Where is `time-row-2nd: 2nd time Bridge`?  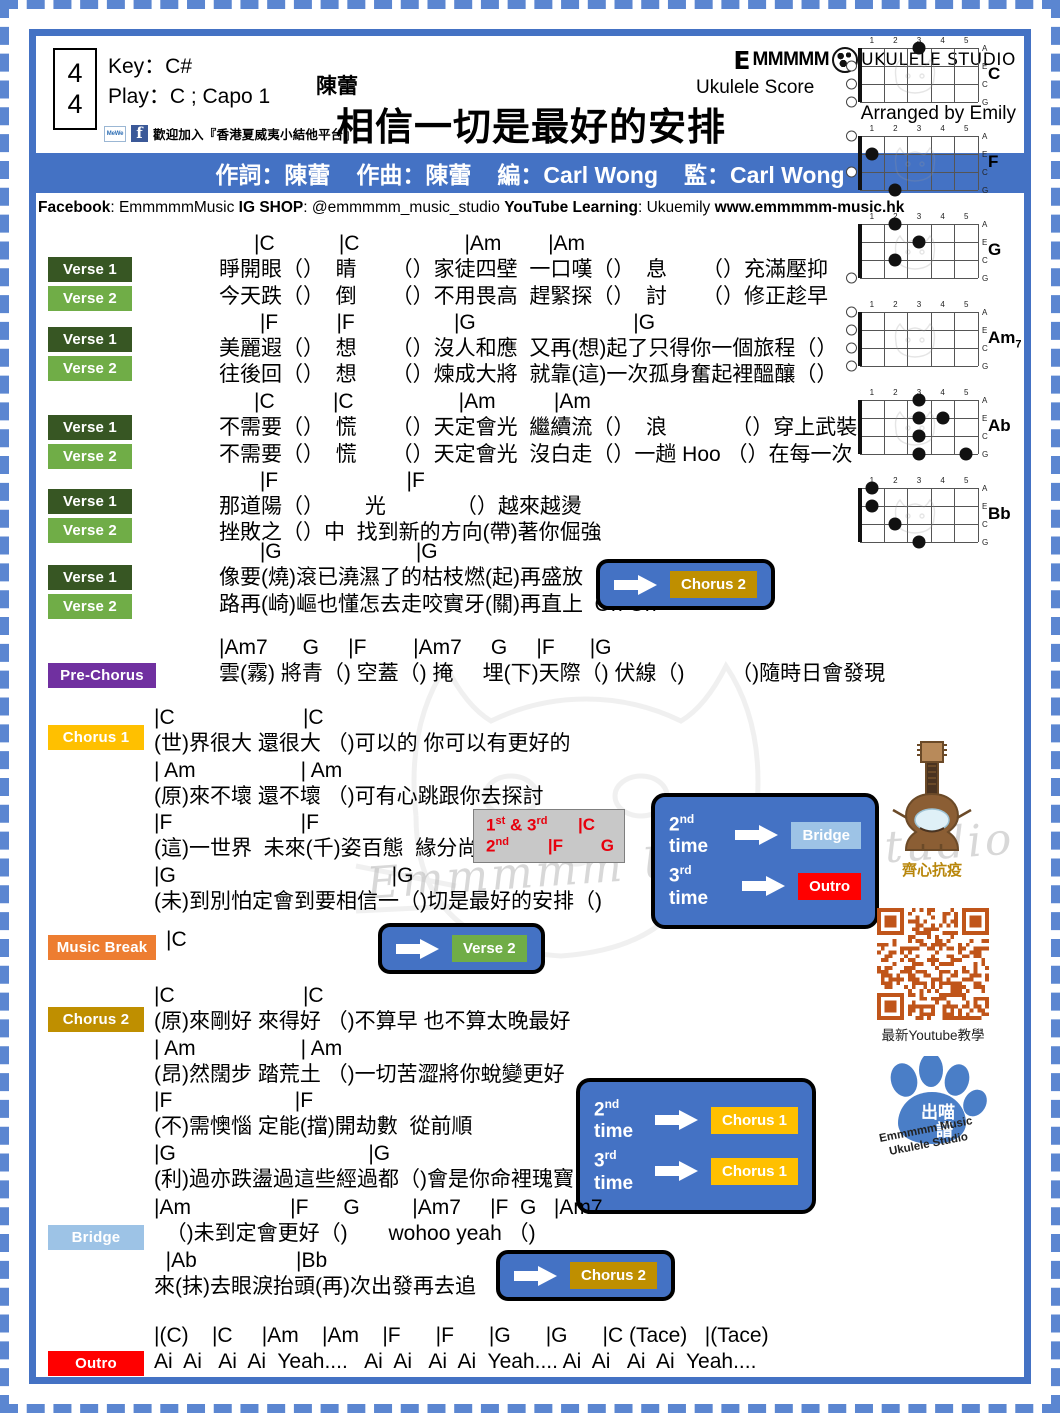
time-row-2nd: 2nd time Bridge is located at coordinates (765, 835).